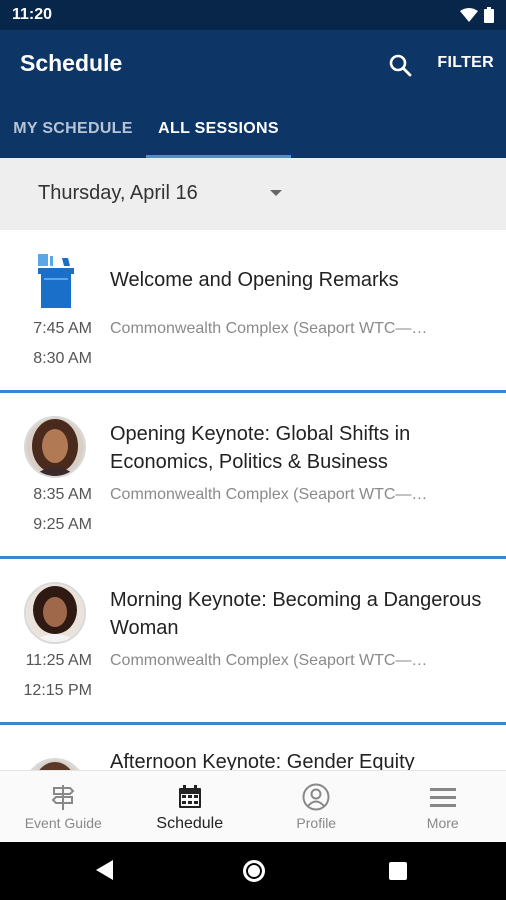 The image size is (506, 900). Describe the element at coordinates (316, 823) in the screenshot. I see `nav-label: Profile` at that location.